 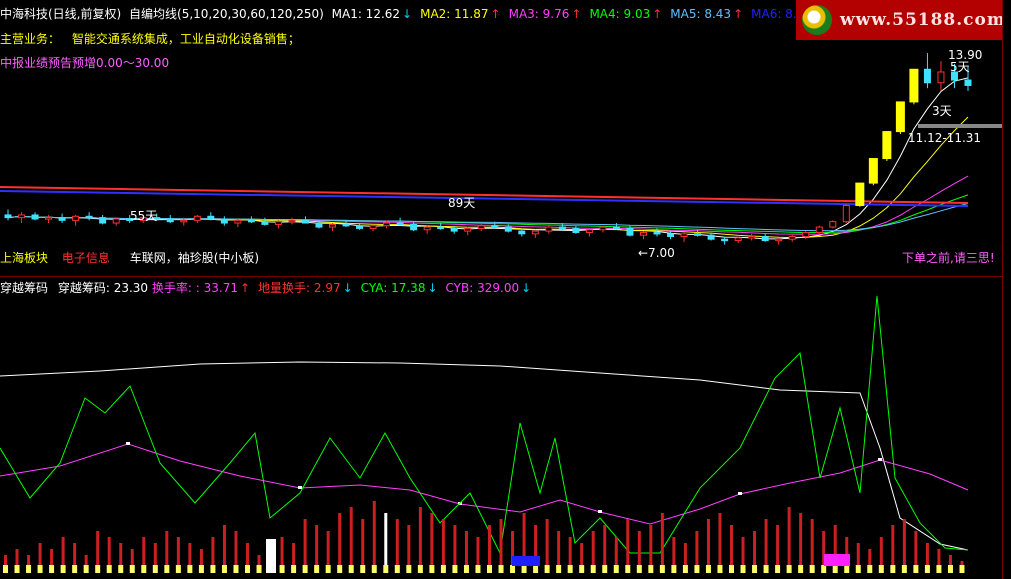 I want to click on warning-text: 下单之前,请三思!, so click(x=948, y=258).